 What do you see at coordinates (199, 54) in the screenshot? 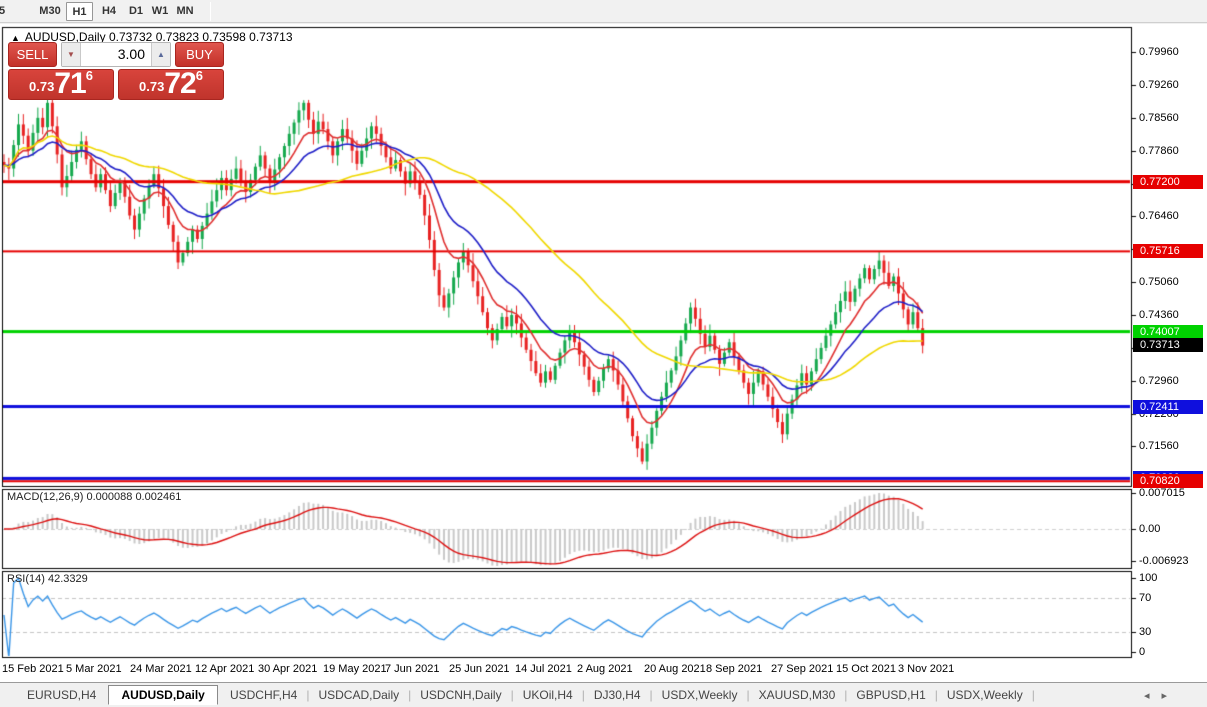
I see `buy-button: BUY` at bounding box center [199, 54].